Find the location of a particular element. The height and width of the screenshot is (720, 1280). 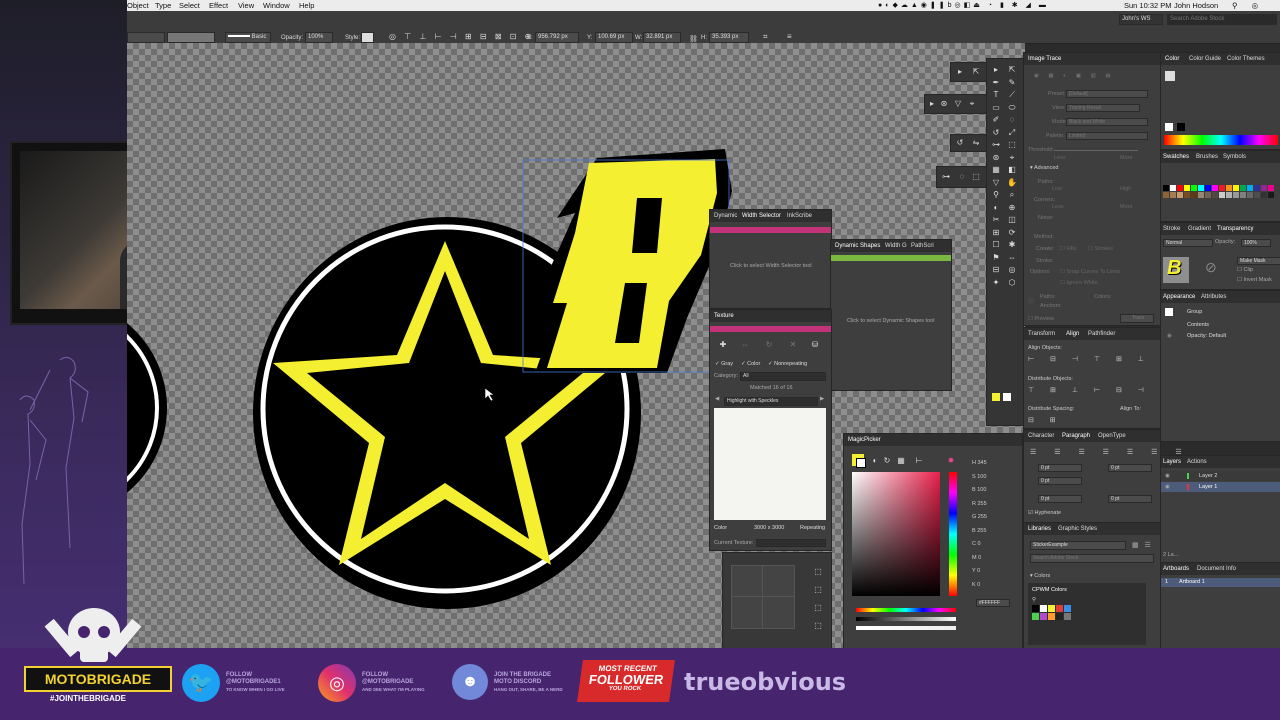

texture-grid is located at coordinates (763, 597).